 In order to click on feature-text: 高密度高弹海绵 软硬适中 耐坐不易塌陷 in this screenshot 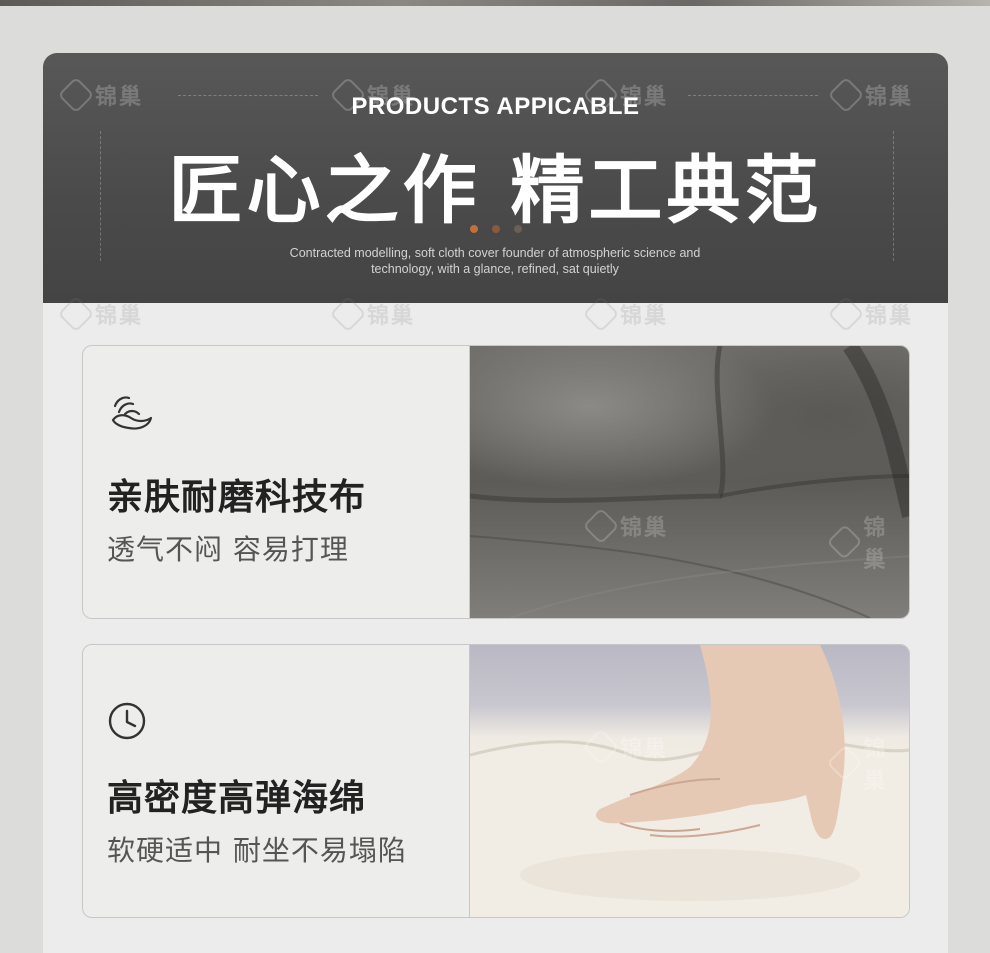, I will do `click(276, 781)`.